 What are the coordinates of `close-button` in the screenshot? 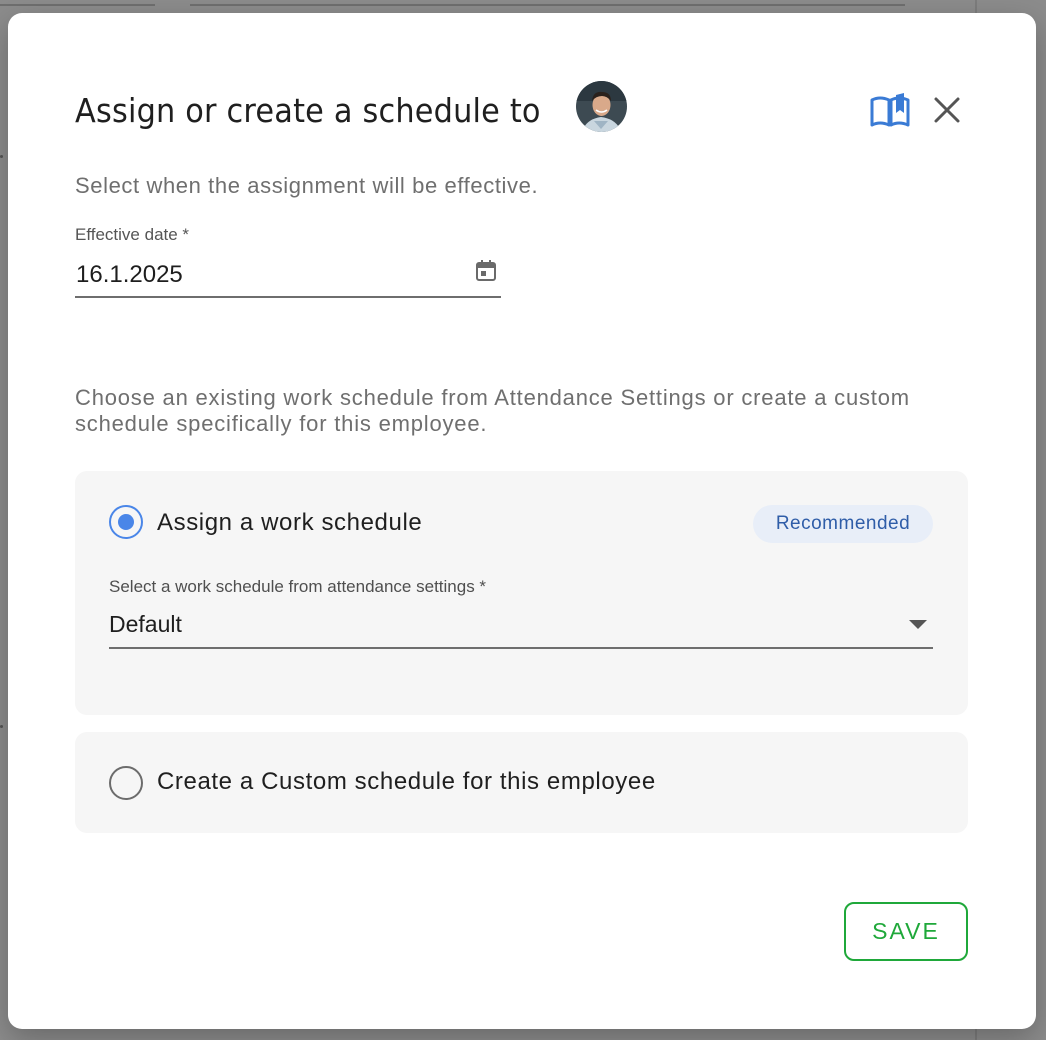 It's located at (947, 110).